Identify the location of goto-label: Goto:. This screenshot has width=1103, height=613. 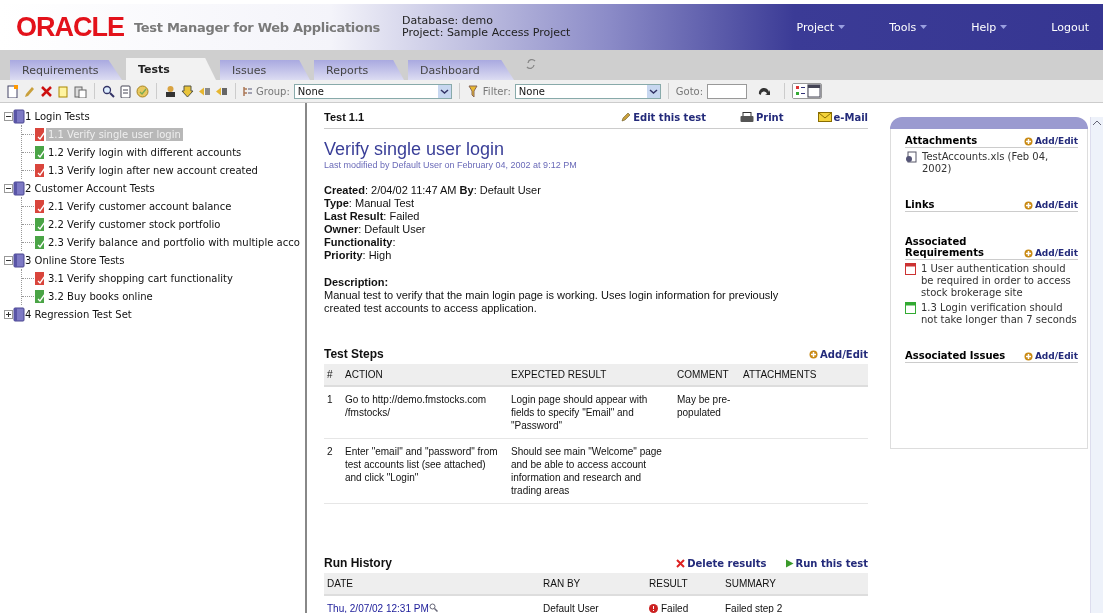
(689, 91).